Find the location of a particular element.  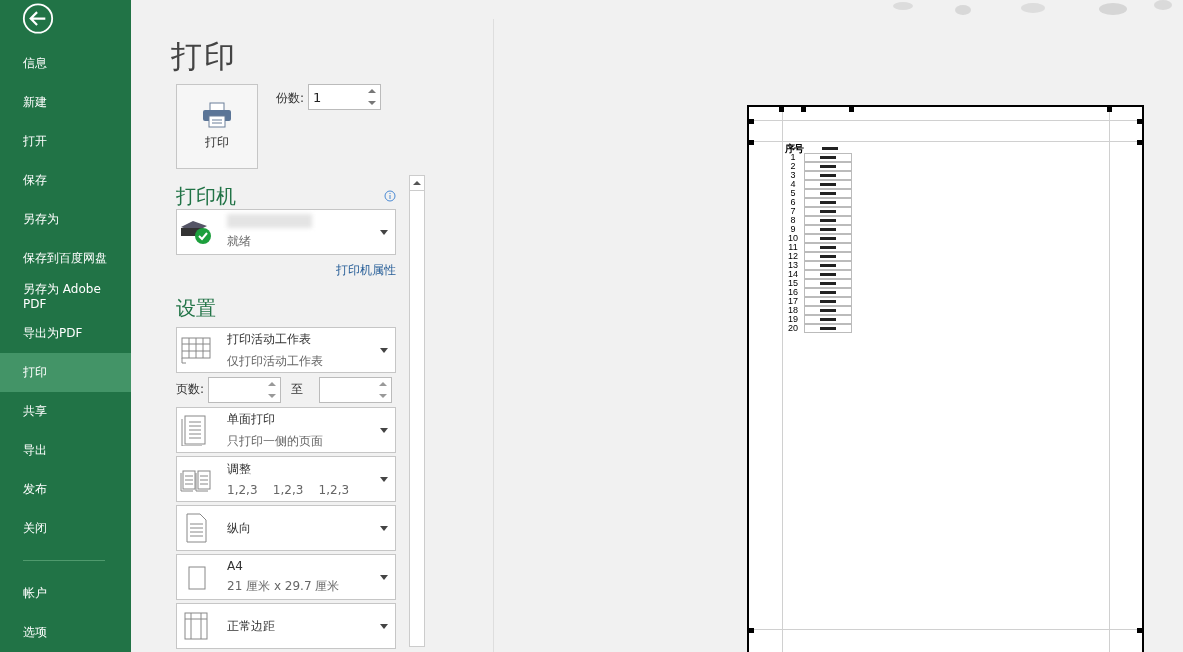

setting-dropdown: 打印活动工作表 仅打印活动工作表 is located at coordinates (286, 350).